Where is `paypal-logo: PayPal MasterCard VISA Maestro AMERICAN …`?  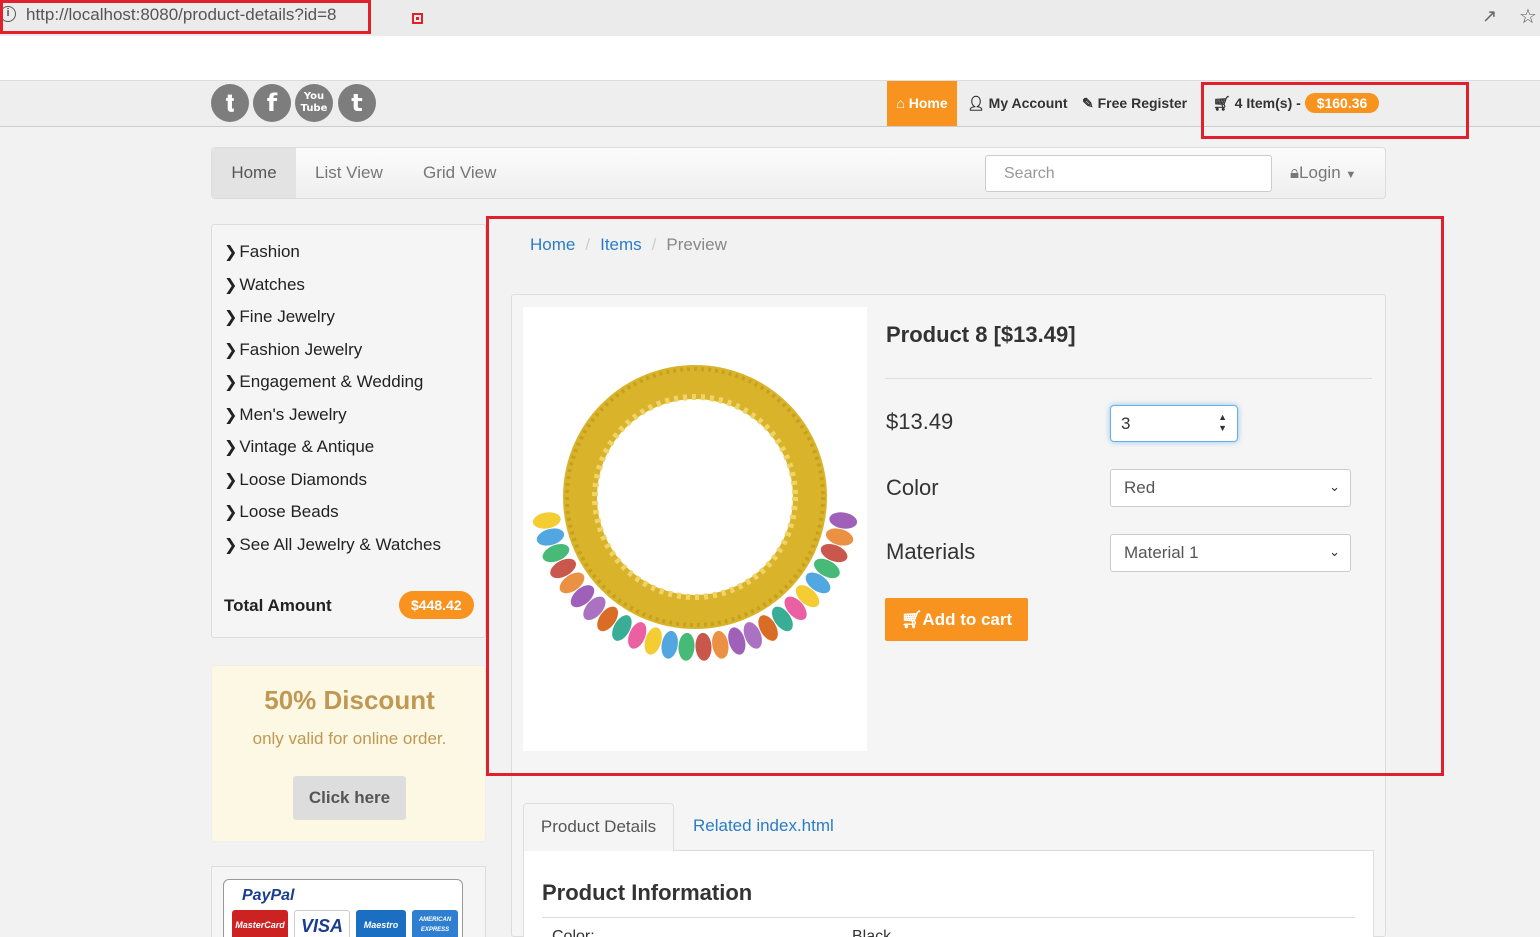 paypal-logo: PayPal MasterCard VISA Maestro AMERICAN … is located at coordinates (343, 908).